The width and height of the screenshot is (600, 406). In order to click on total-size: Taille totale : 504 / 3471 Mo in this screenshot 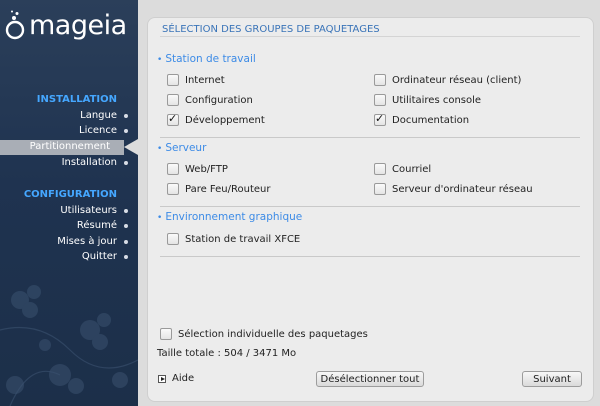, I will do `click(227, 353)`.